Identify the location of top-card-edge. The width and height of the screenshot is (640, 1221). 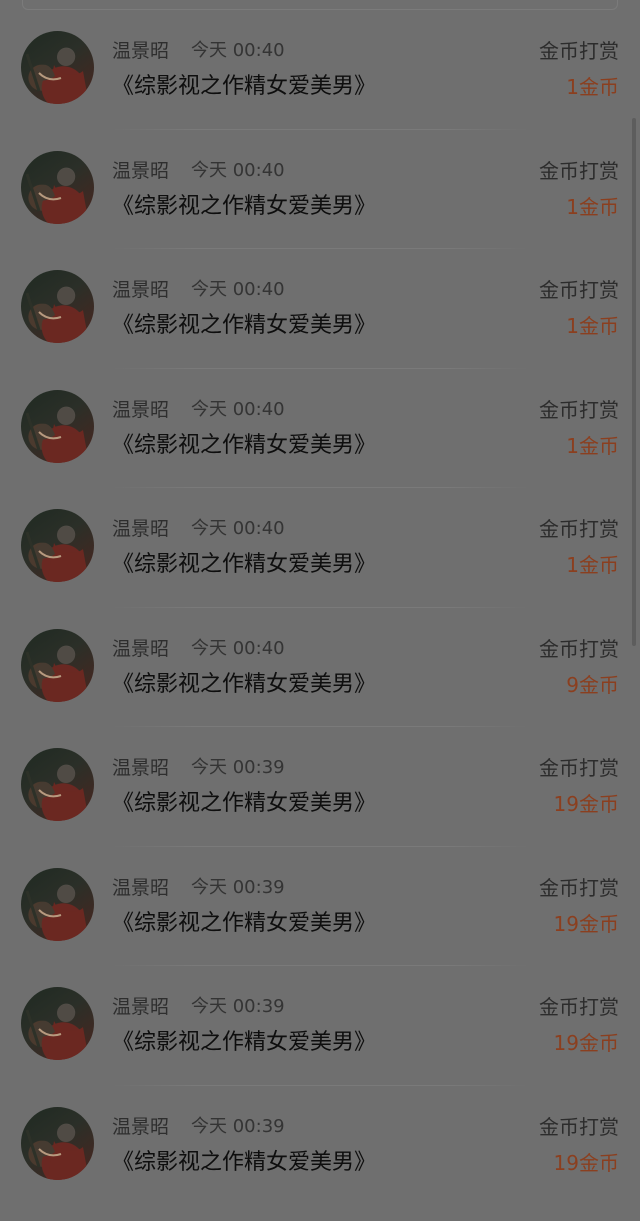
(320, 5).